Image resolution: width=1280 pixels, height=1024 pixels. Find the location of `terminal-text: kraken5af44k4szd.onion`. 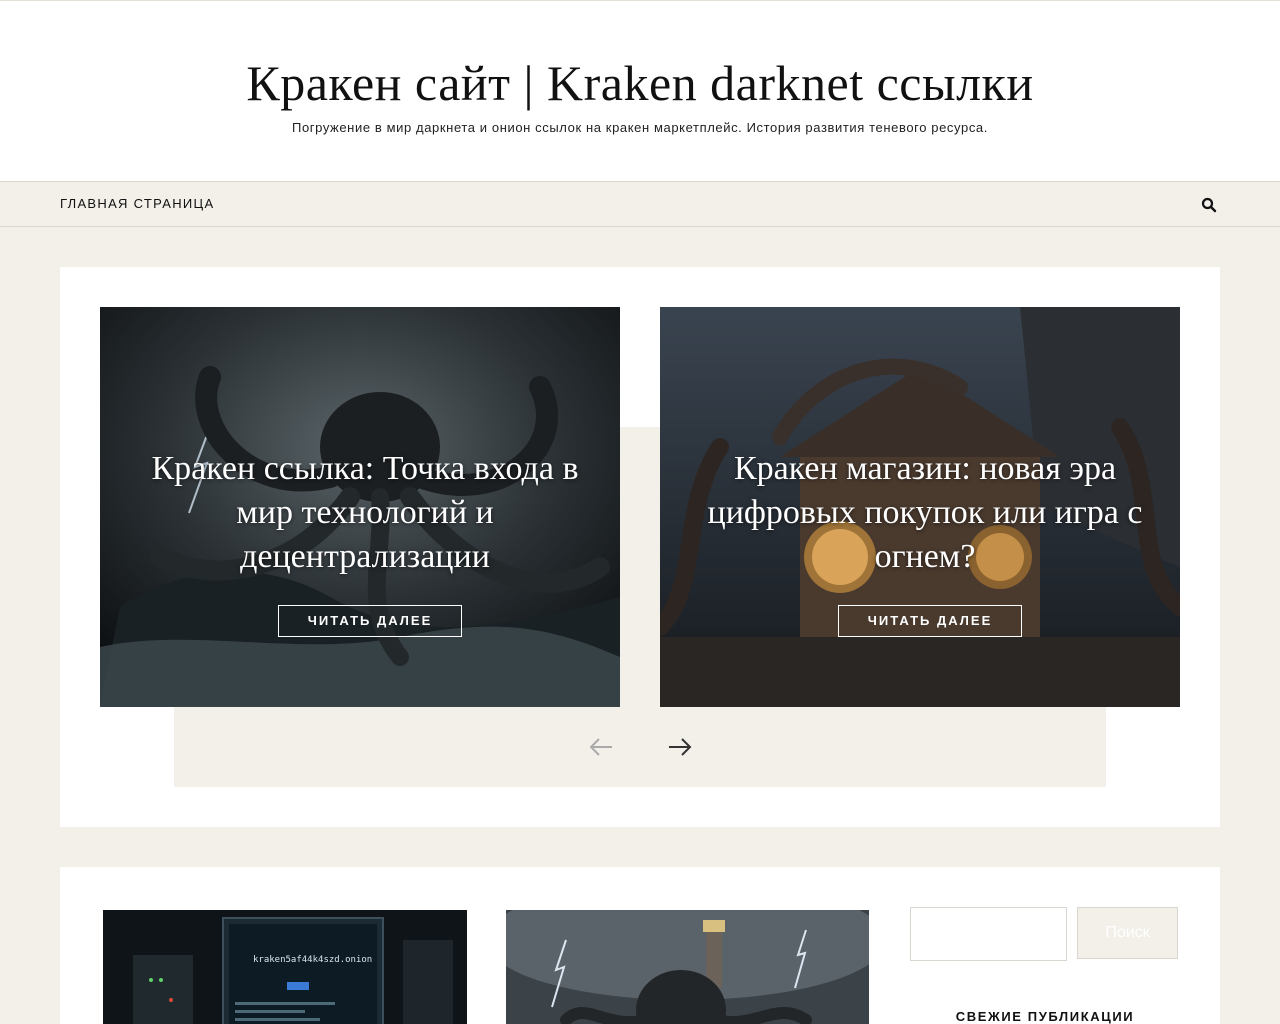

terminal-text: kraken5af44k4szd.onion is located at coordinates (312, 960).